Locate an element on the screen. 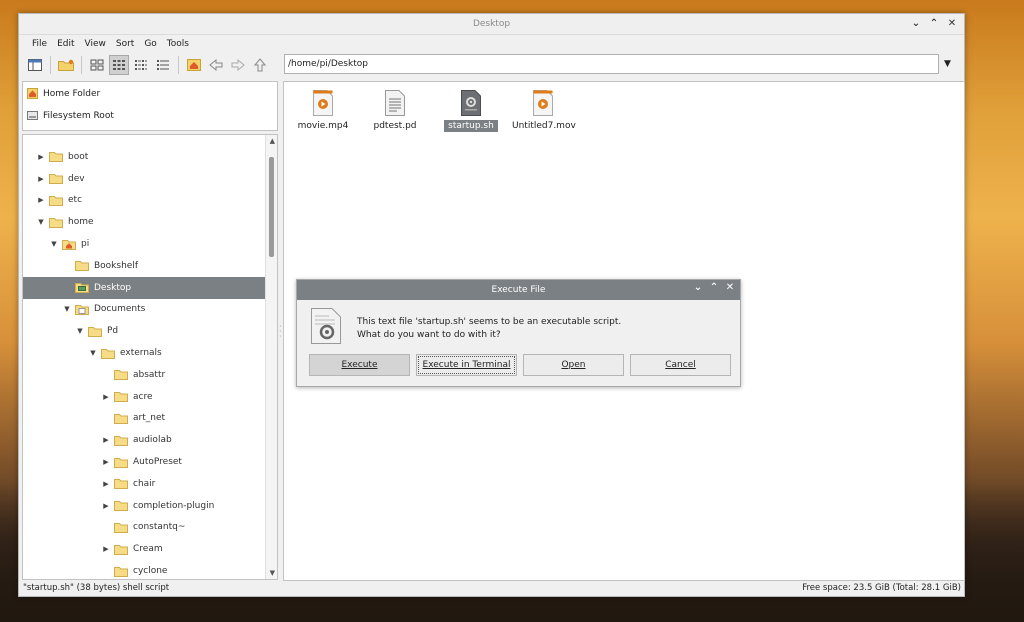 The width and height of the screenshot is (1024, 622). home-button is located at coordinates (194, 65).